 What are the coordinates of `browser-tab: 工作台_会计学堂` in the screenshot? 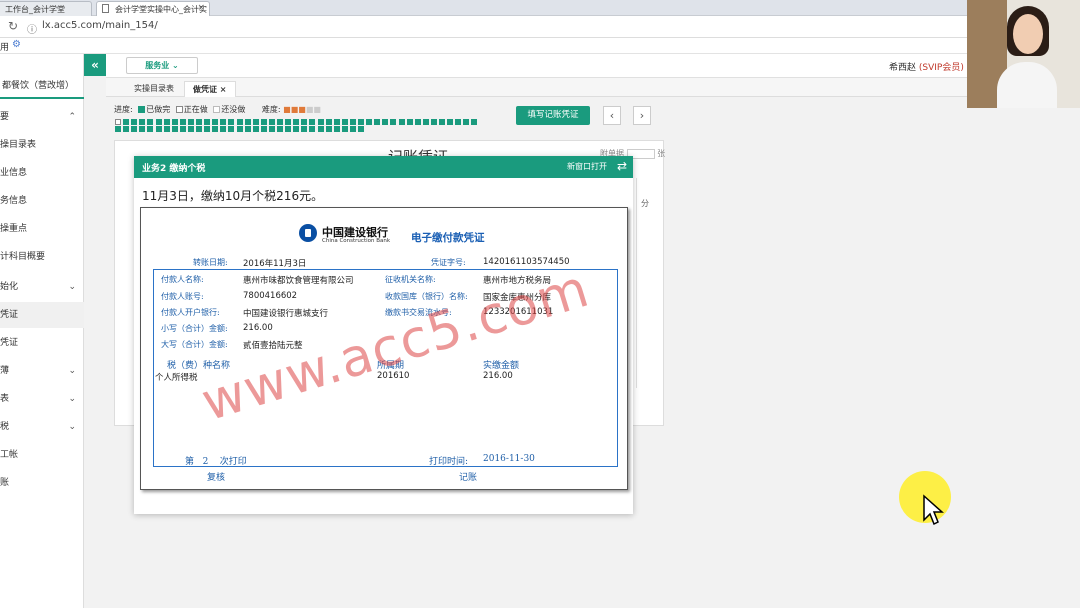 It's located at (46, 8).